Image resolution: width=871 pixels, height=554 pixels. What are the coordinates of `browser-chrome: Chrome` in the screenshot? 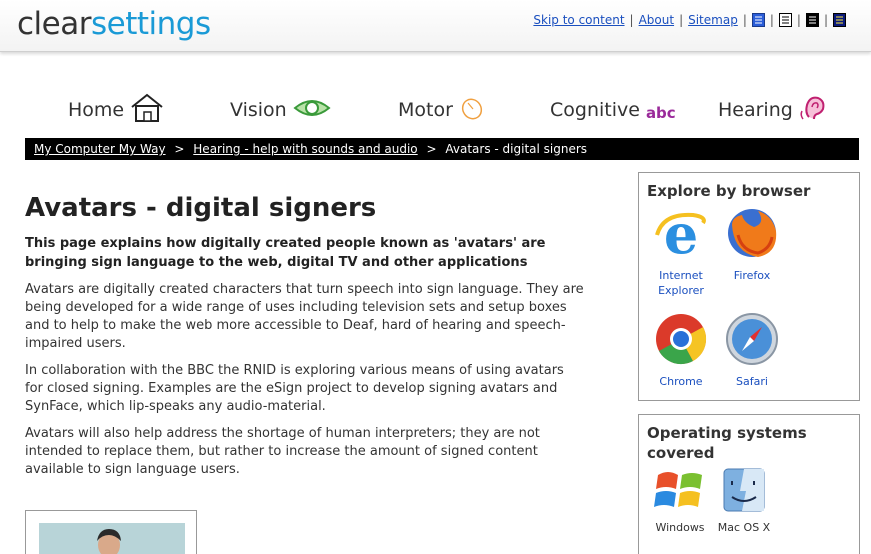 It's located at (681, 350).